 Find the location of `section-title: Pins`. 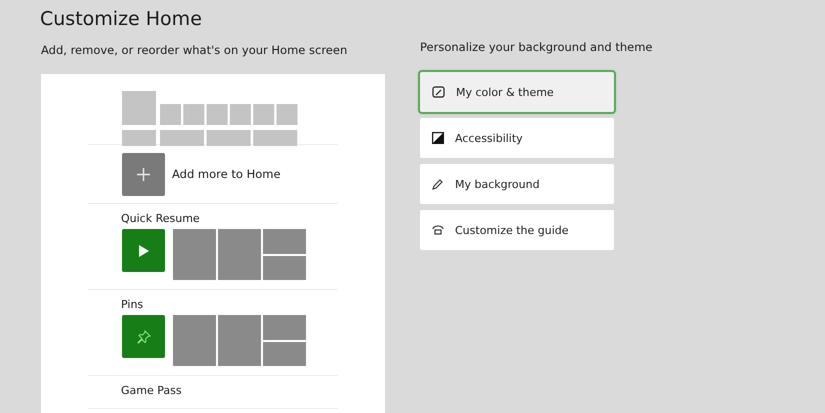

section-title: Pins is located at coordinates (132, 305).